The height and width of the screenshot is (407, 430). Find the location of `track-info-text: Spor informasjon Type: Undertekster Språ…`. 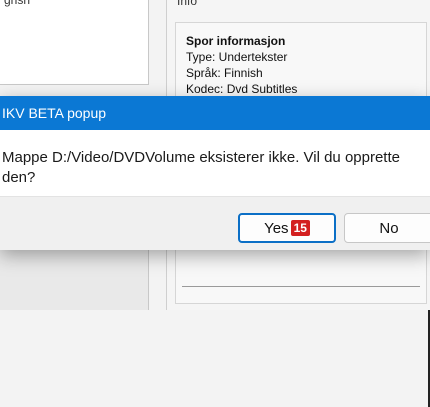

track-info-text: Spor informasjon Type: Undertekster Språ… is located at coordinates (241, 65).